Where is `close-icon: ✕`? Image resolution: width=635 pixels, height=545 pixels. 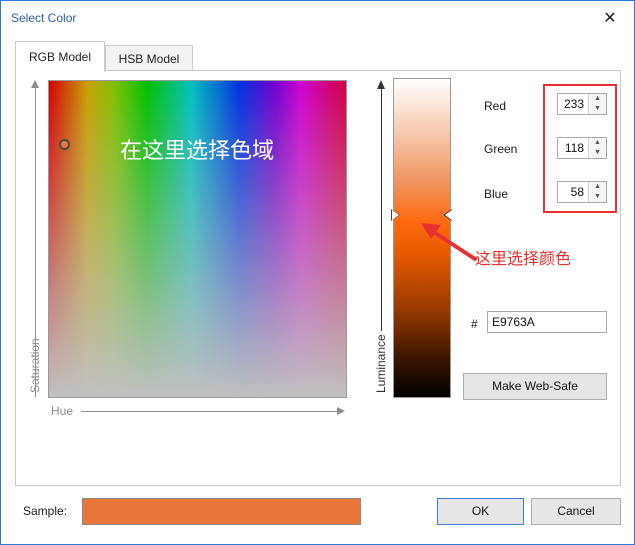
close-icon: ✕ is located at coordinates (610, 19).